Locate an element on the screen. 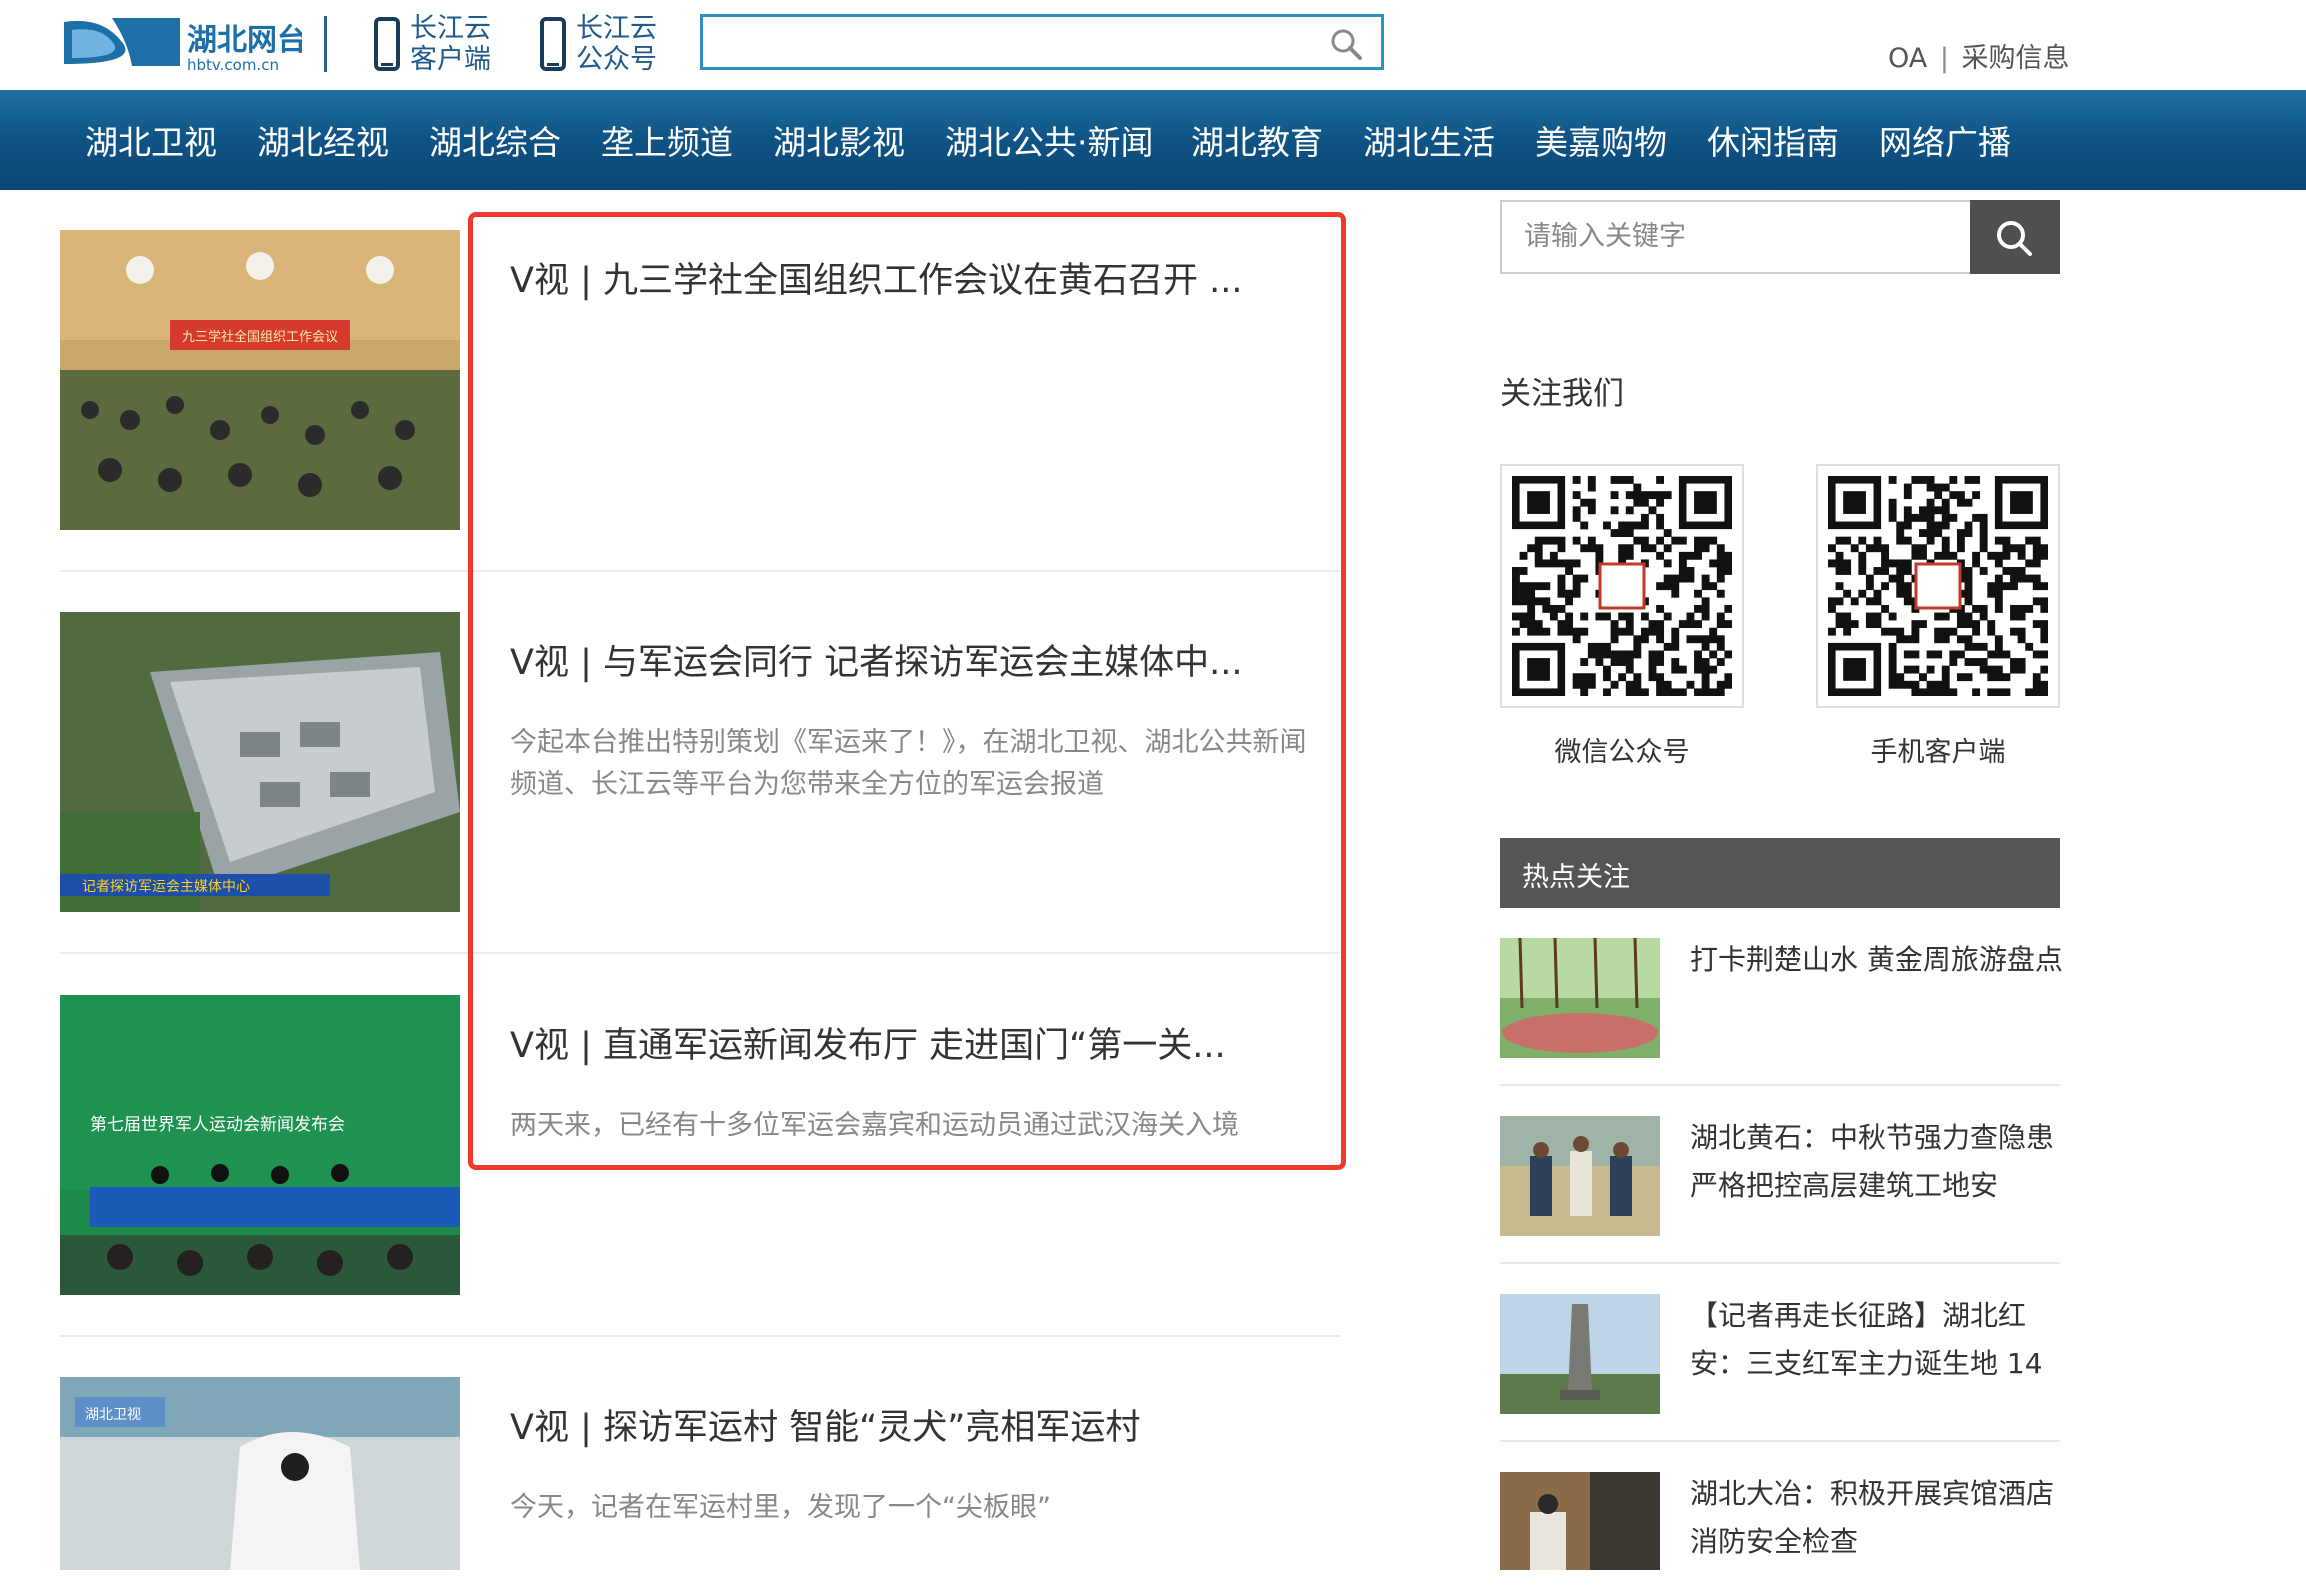  cjy-client-label: 长江云 客户端 is located at coordinates (450, 44).